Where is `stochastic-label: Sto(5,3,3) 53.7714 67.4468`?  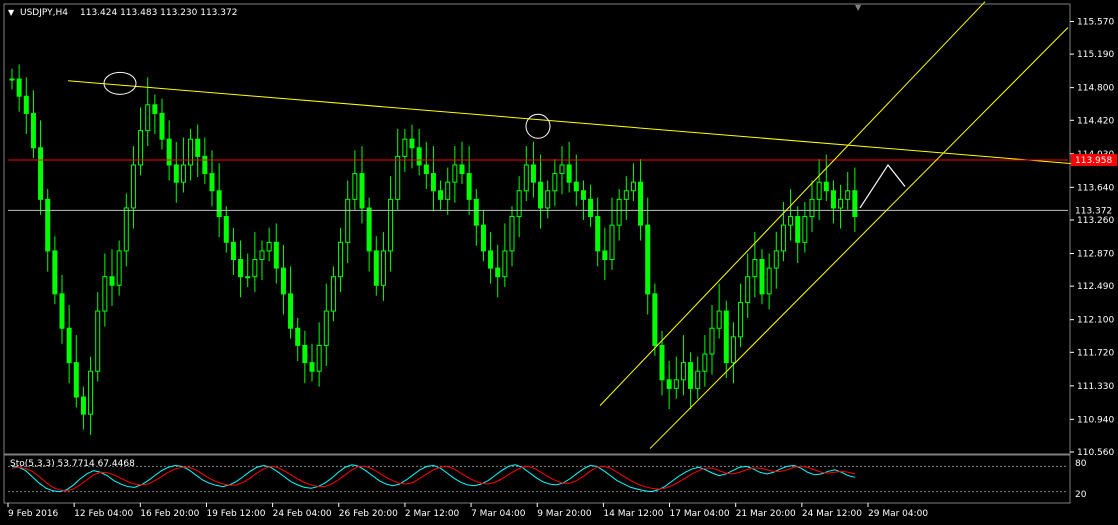
stochastic-label: Sto(5,3,3) 53.7714 67.4468 is located at coordinates (72, 464).